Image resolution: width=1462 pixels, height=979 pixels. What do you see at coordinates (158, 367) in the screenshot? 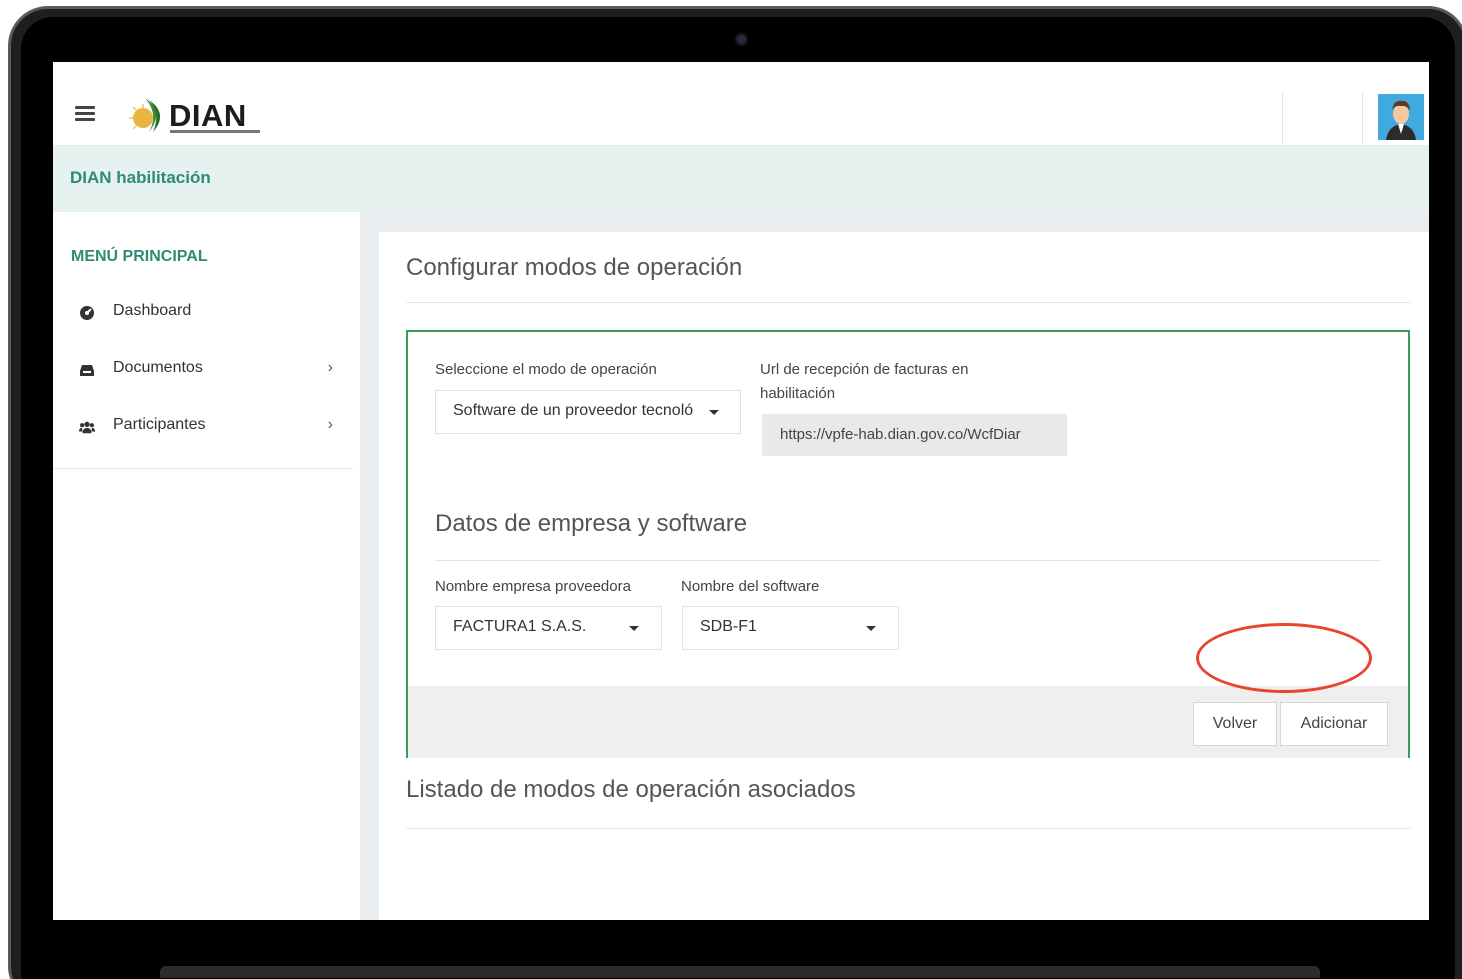
I see `sidebar-item-label: Documentos` at bounding box center [158, 367].